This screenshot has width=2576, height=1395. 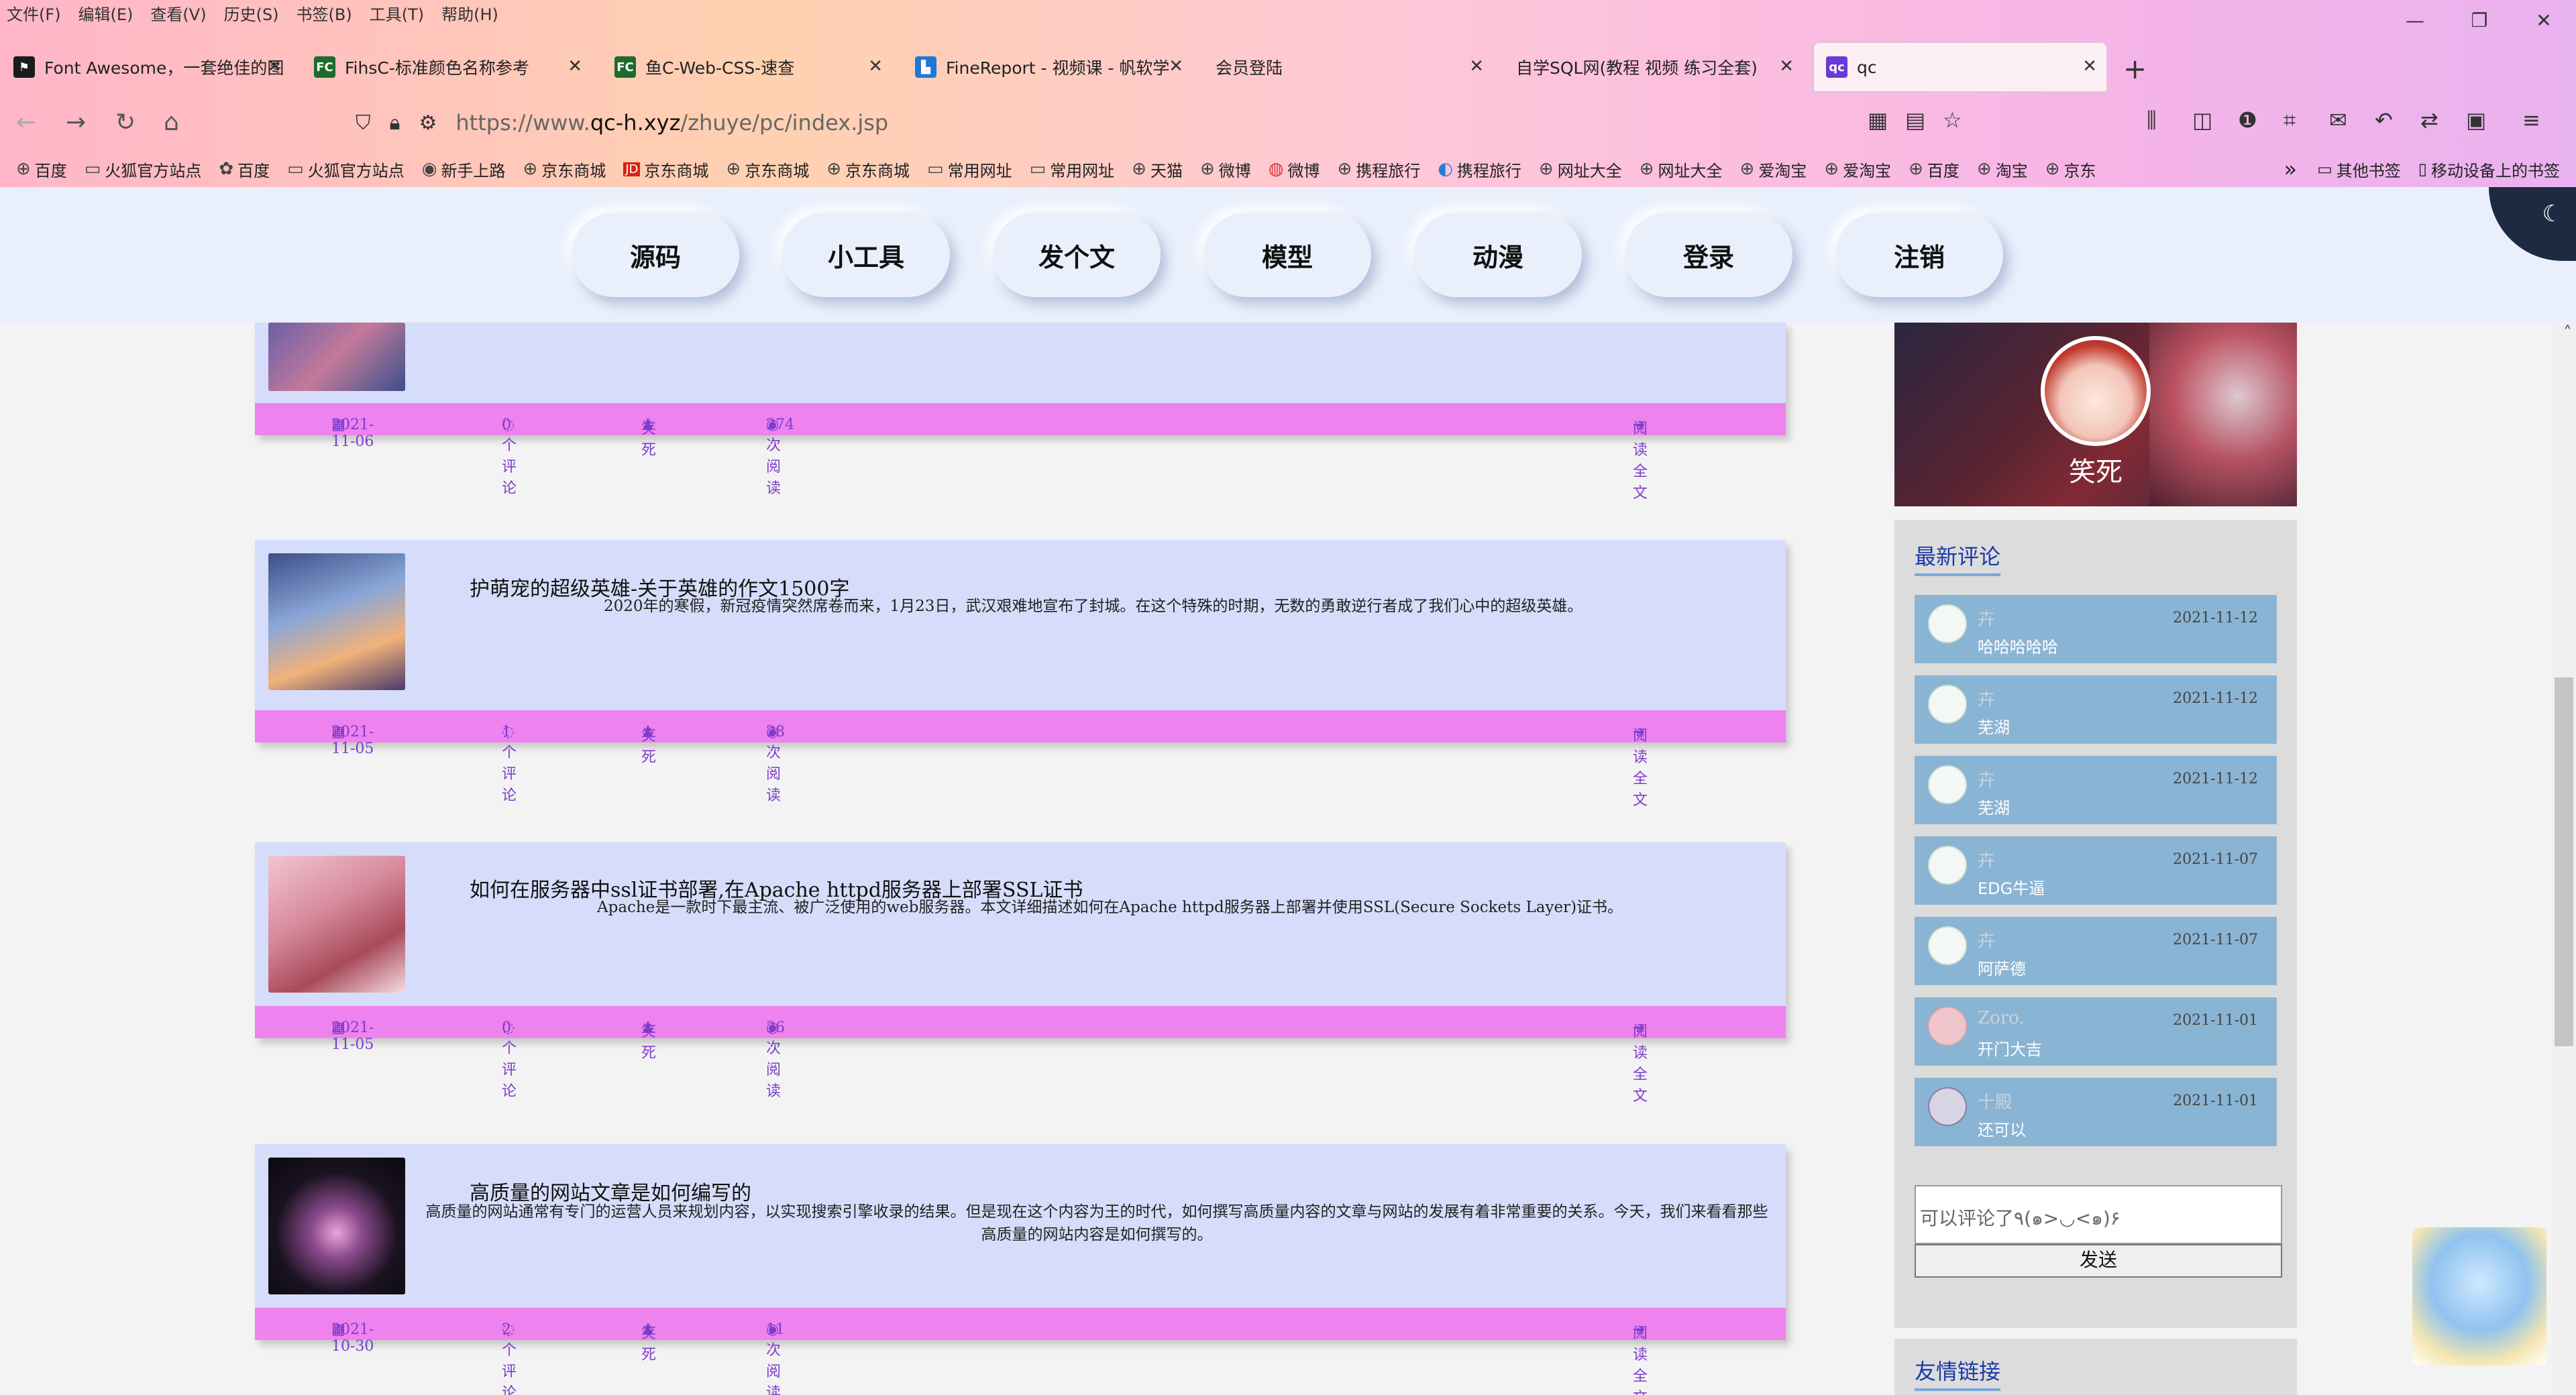 I want to click on nav-anime: 动漫, so click(x=1498, y=255).